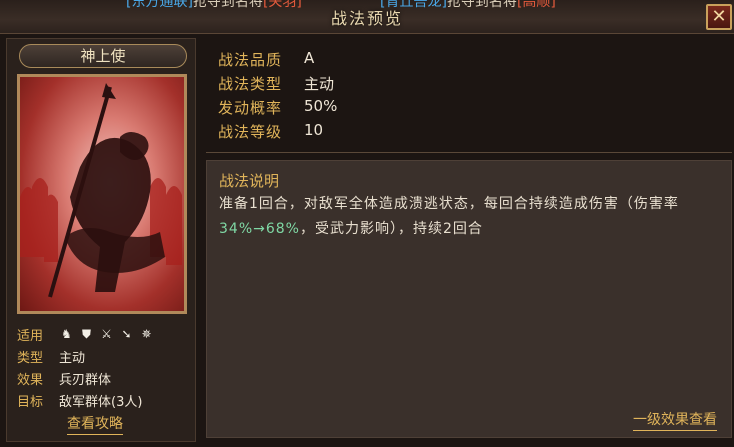 The width and height of the screenshot is (734, 447). What do you see at coordinates (30, 380) in the screenshot?
I see `effect-label: 效果` at bounding box center [30, 380].